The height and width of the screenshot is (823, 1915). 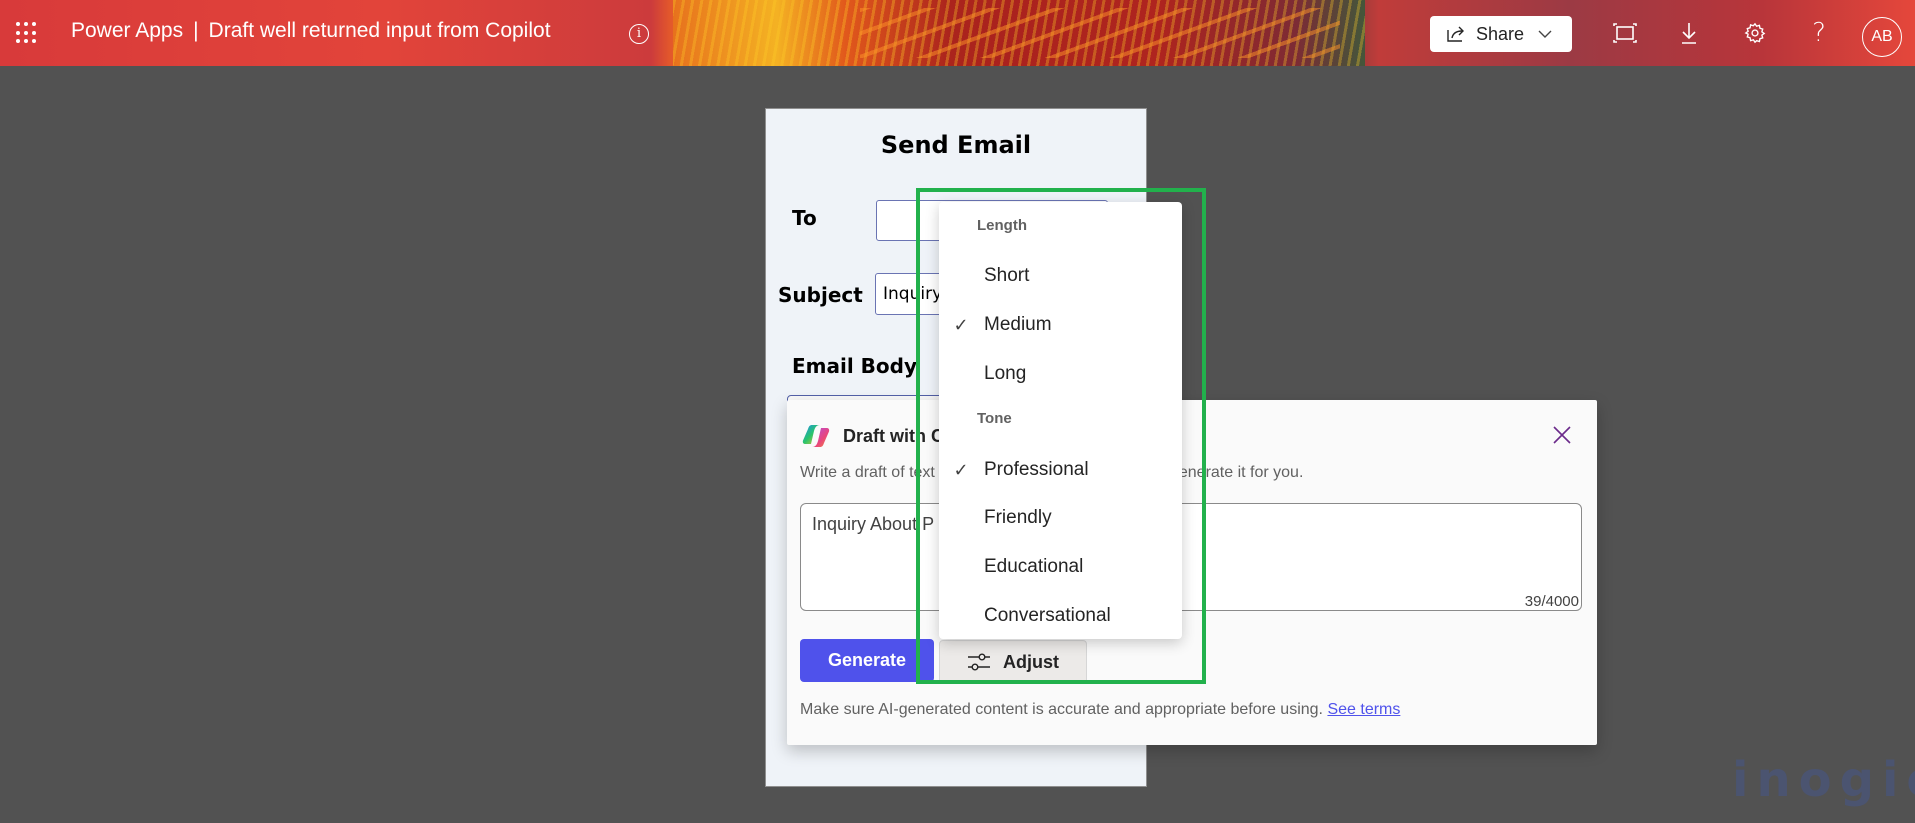 What do you see at coordinates (1882, 37) in the screenshot?
I see `user-avatar: AB` at bounding box center [1882, 37].